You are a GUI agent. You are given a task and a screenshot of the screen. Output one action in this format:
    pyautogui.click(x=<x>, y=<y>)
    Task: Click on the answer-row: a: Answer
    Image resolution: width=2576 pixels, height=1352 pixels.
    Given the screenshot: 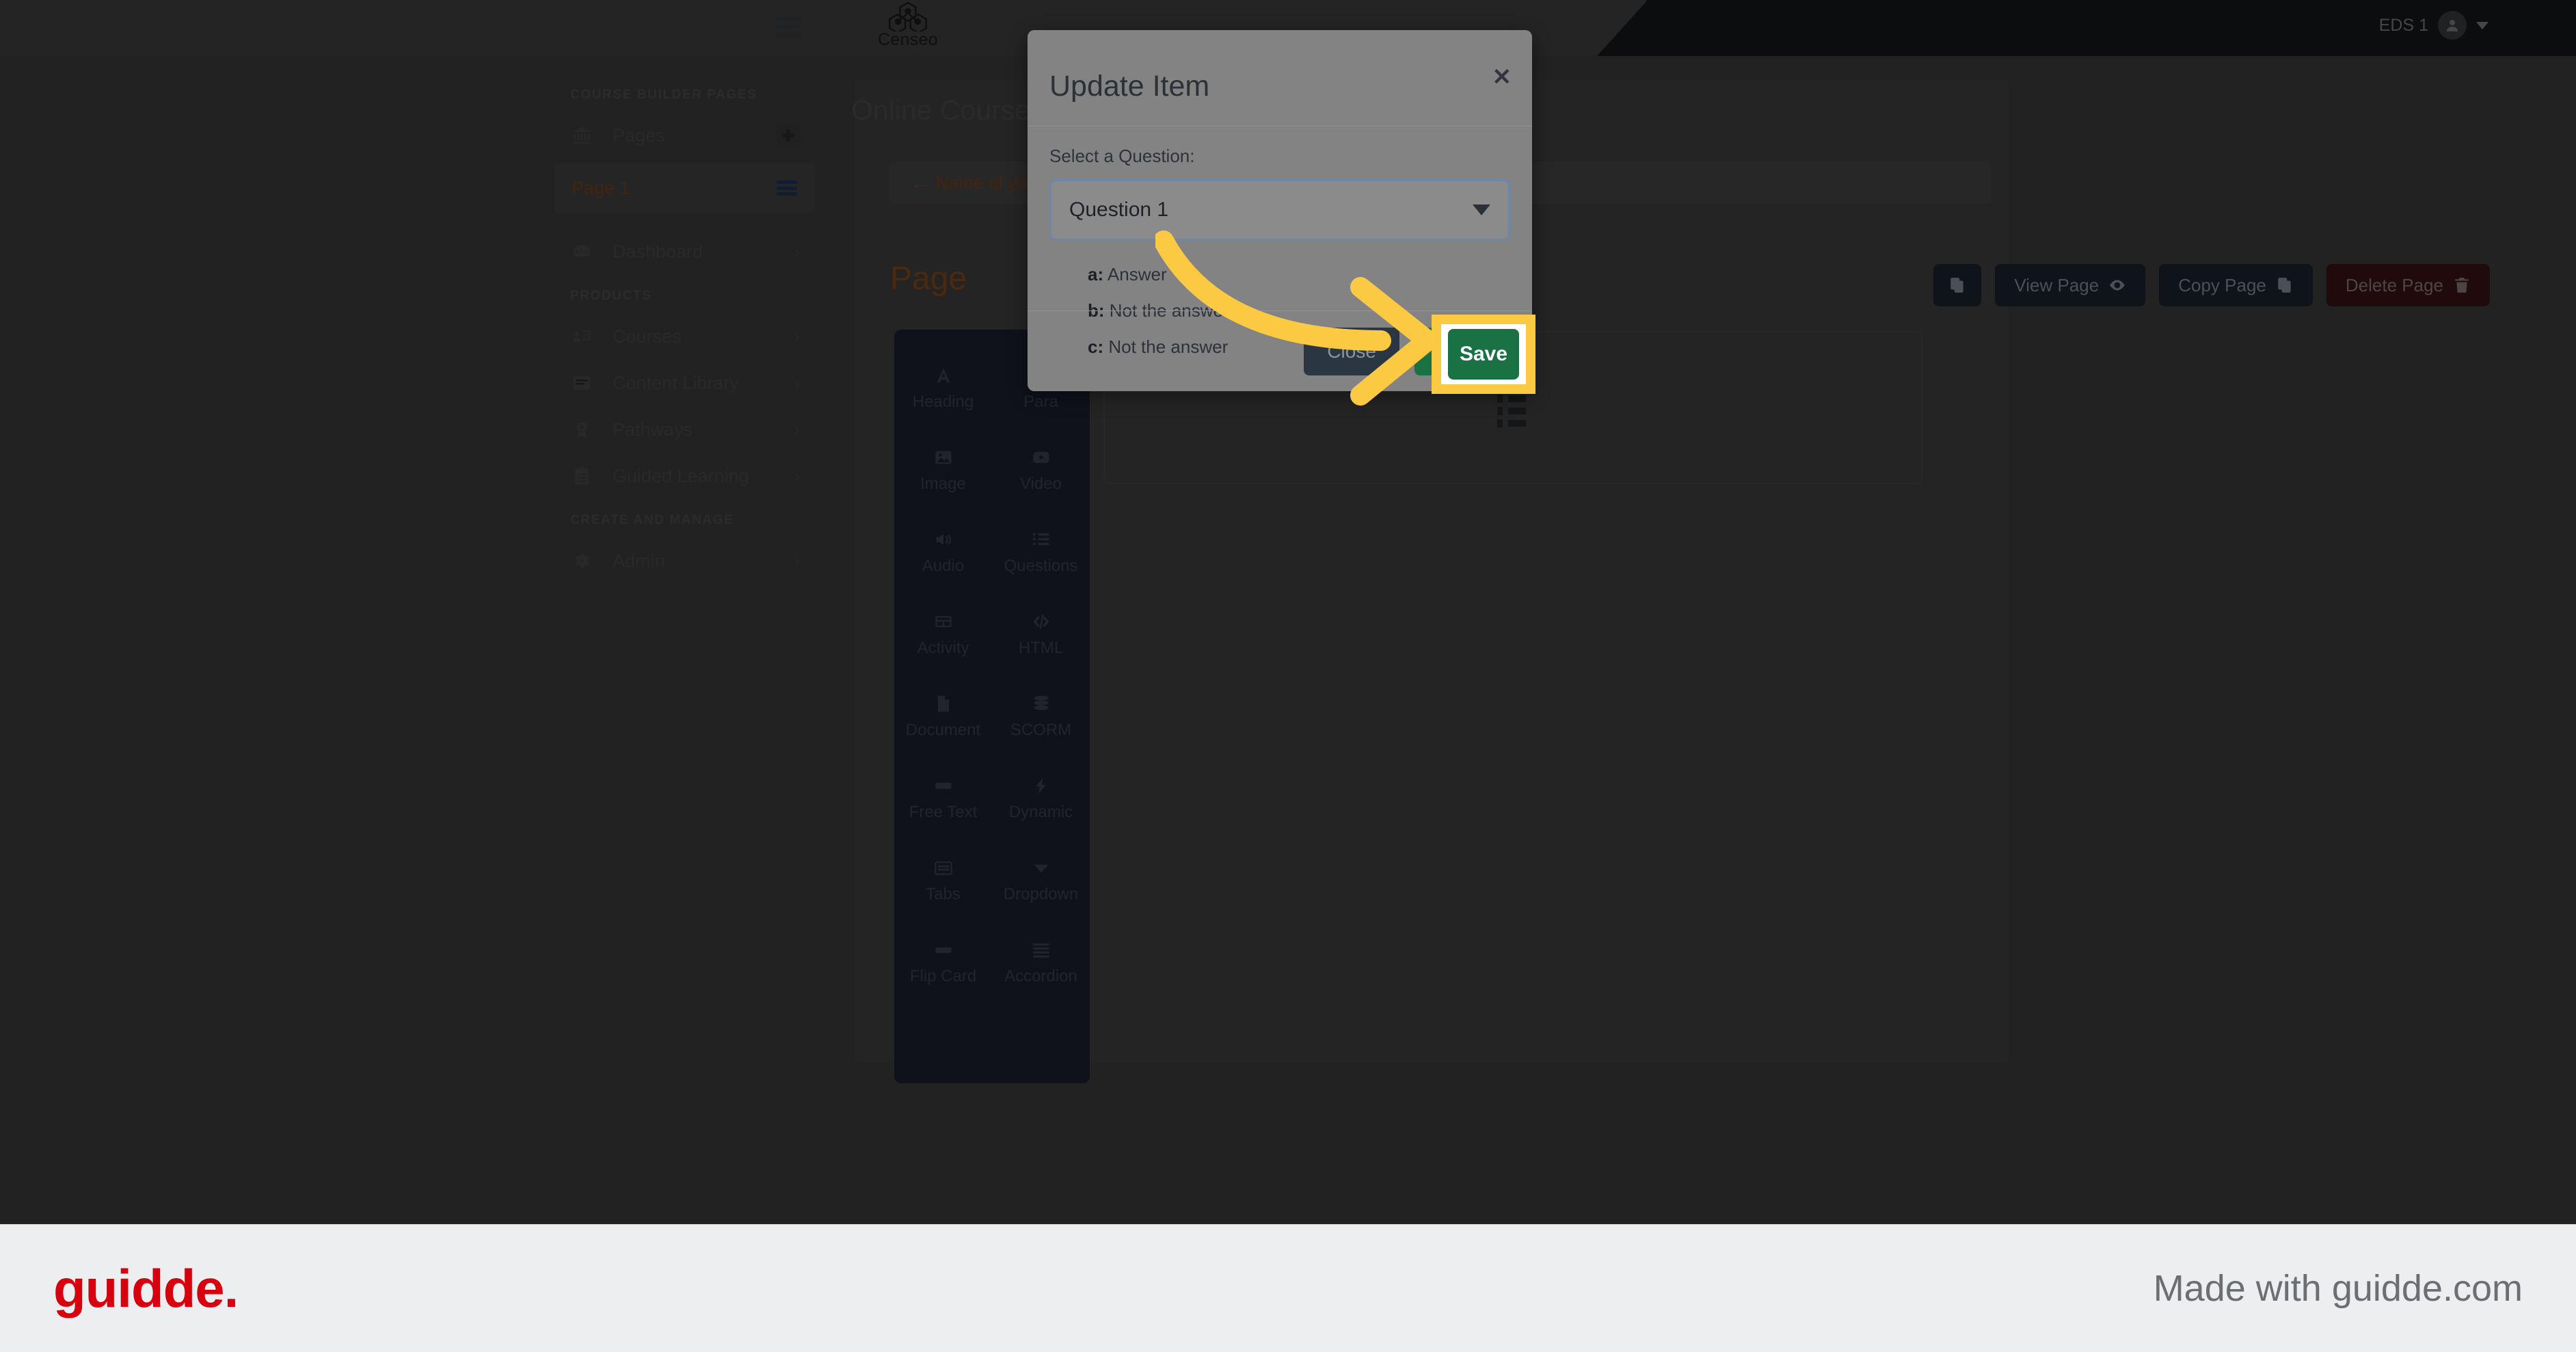 What is the action you would take?
    pyautogui.click(x=1299, y=274)
    